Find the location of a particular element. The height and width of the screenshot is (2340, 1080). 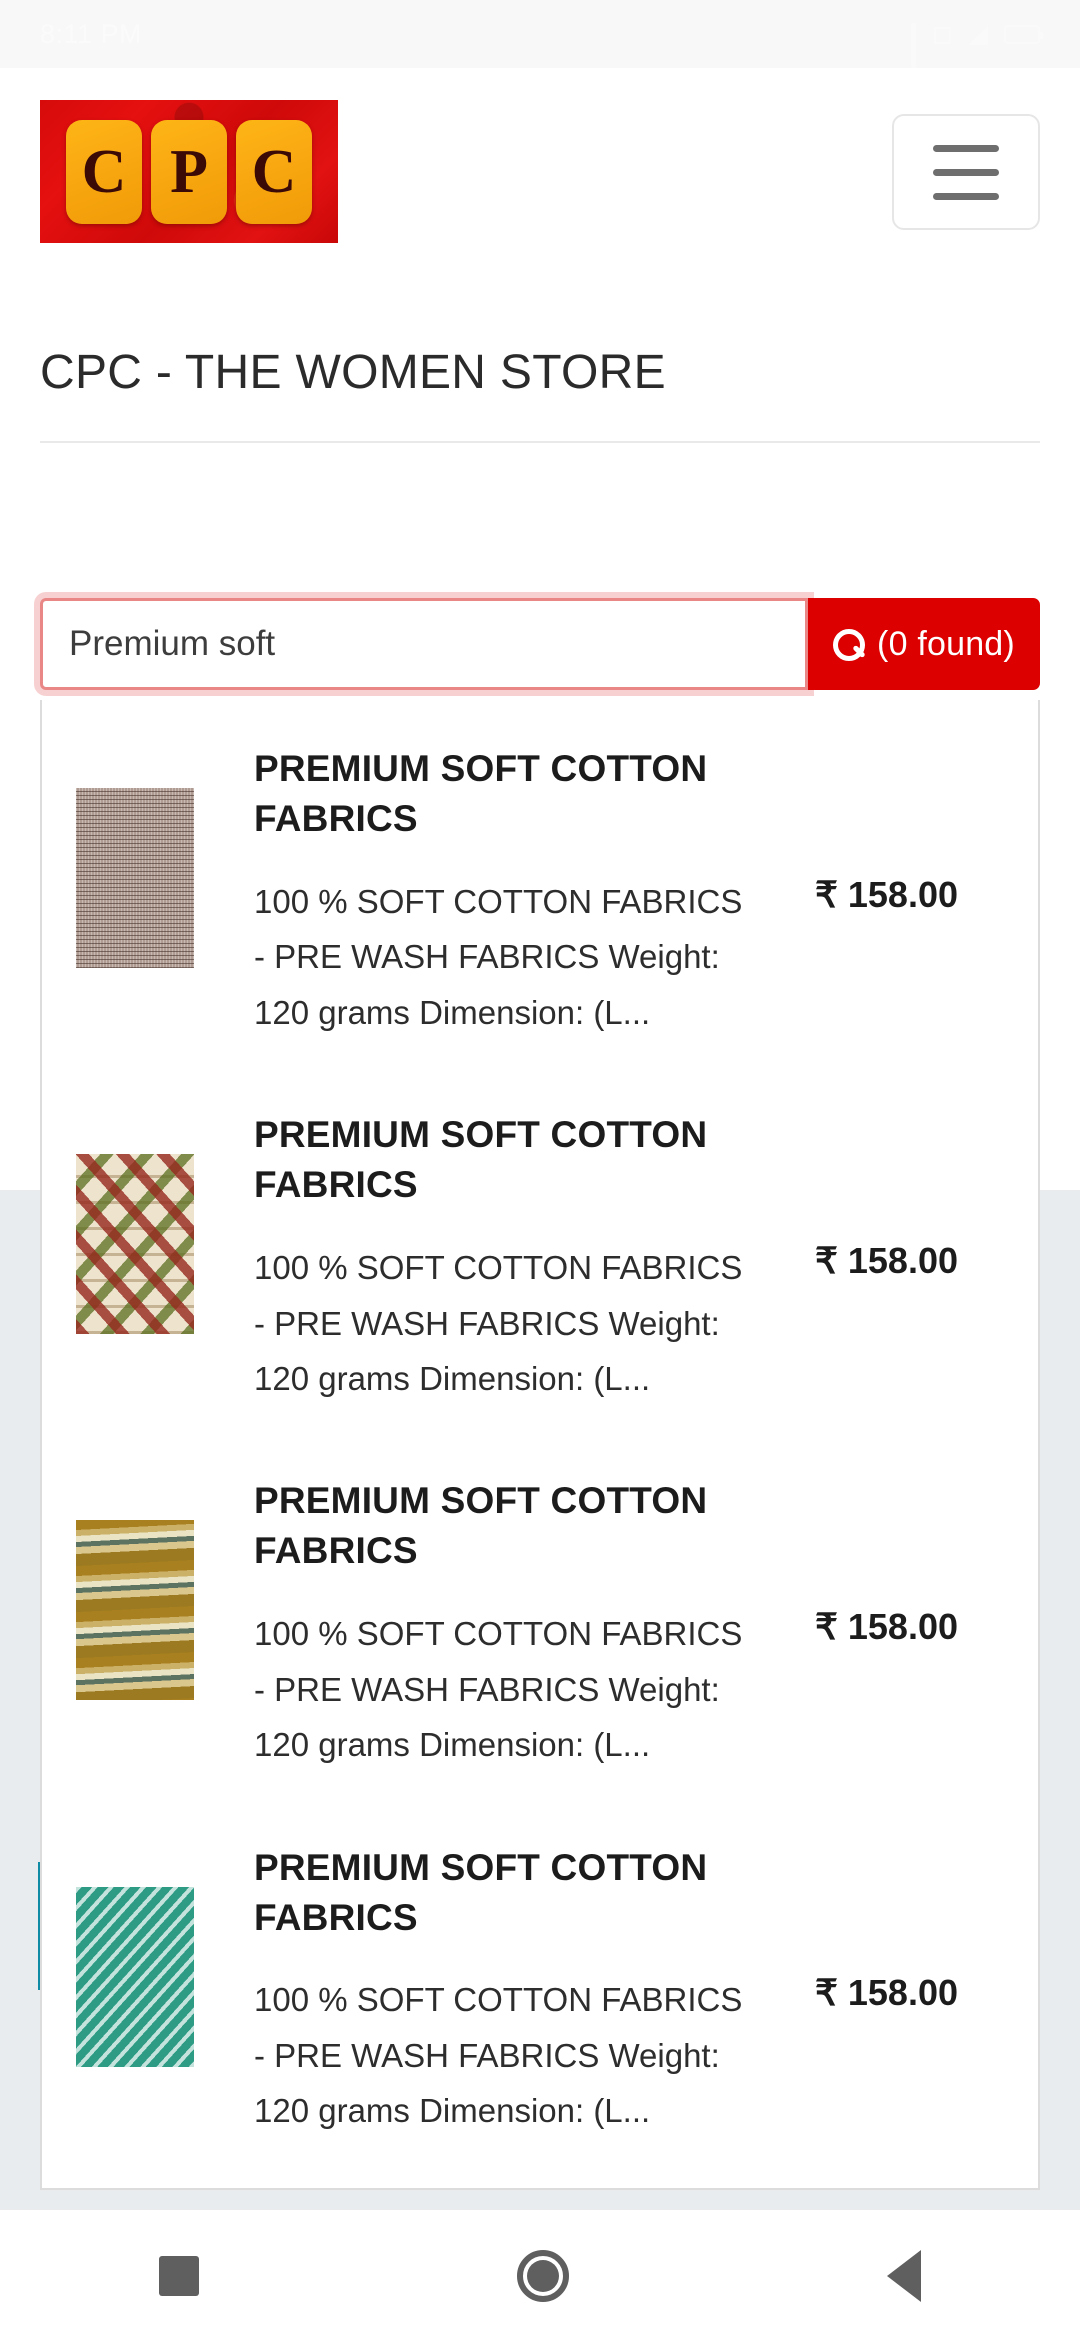

recents-icon is located at coordinates (179, 2276).